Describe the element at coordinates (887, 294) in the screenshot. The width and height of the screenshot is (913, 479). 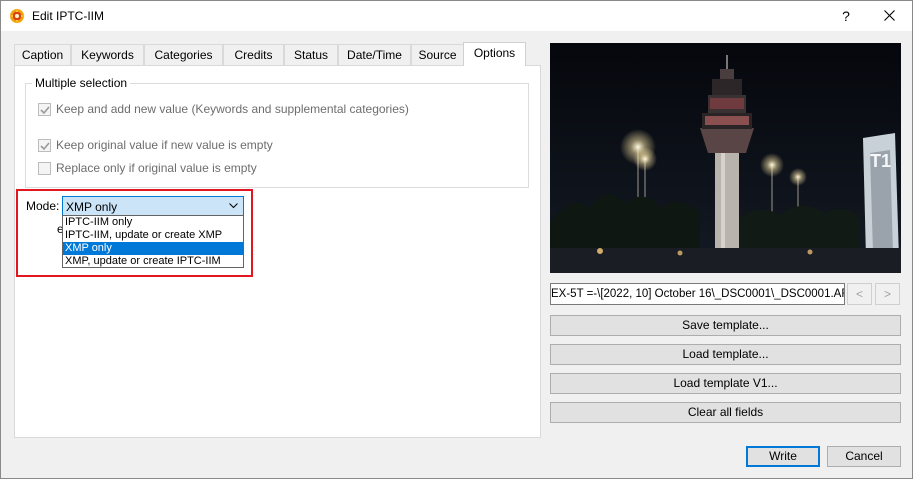
I see `next-file-button: >` at that location.